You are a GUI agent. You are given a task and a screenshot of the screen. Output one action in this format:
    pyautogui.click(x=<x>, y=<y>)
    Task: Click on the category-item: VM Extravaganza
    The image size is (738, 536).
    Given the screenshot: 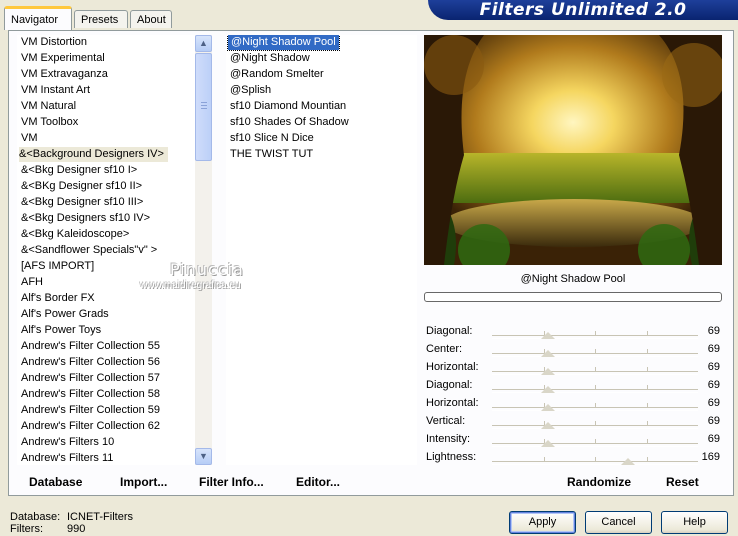 What is the action you would take?
    pyautogui.click(x=64, y=74)
    